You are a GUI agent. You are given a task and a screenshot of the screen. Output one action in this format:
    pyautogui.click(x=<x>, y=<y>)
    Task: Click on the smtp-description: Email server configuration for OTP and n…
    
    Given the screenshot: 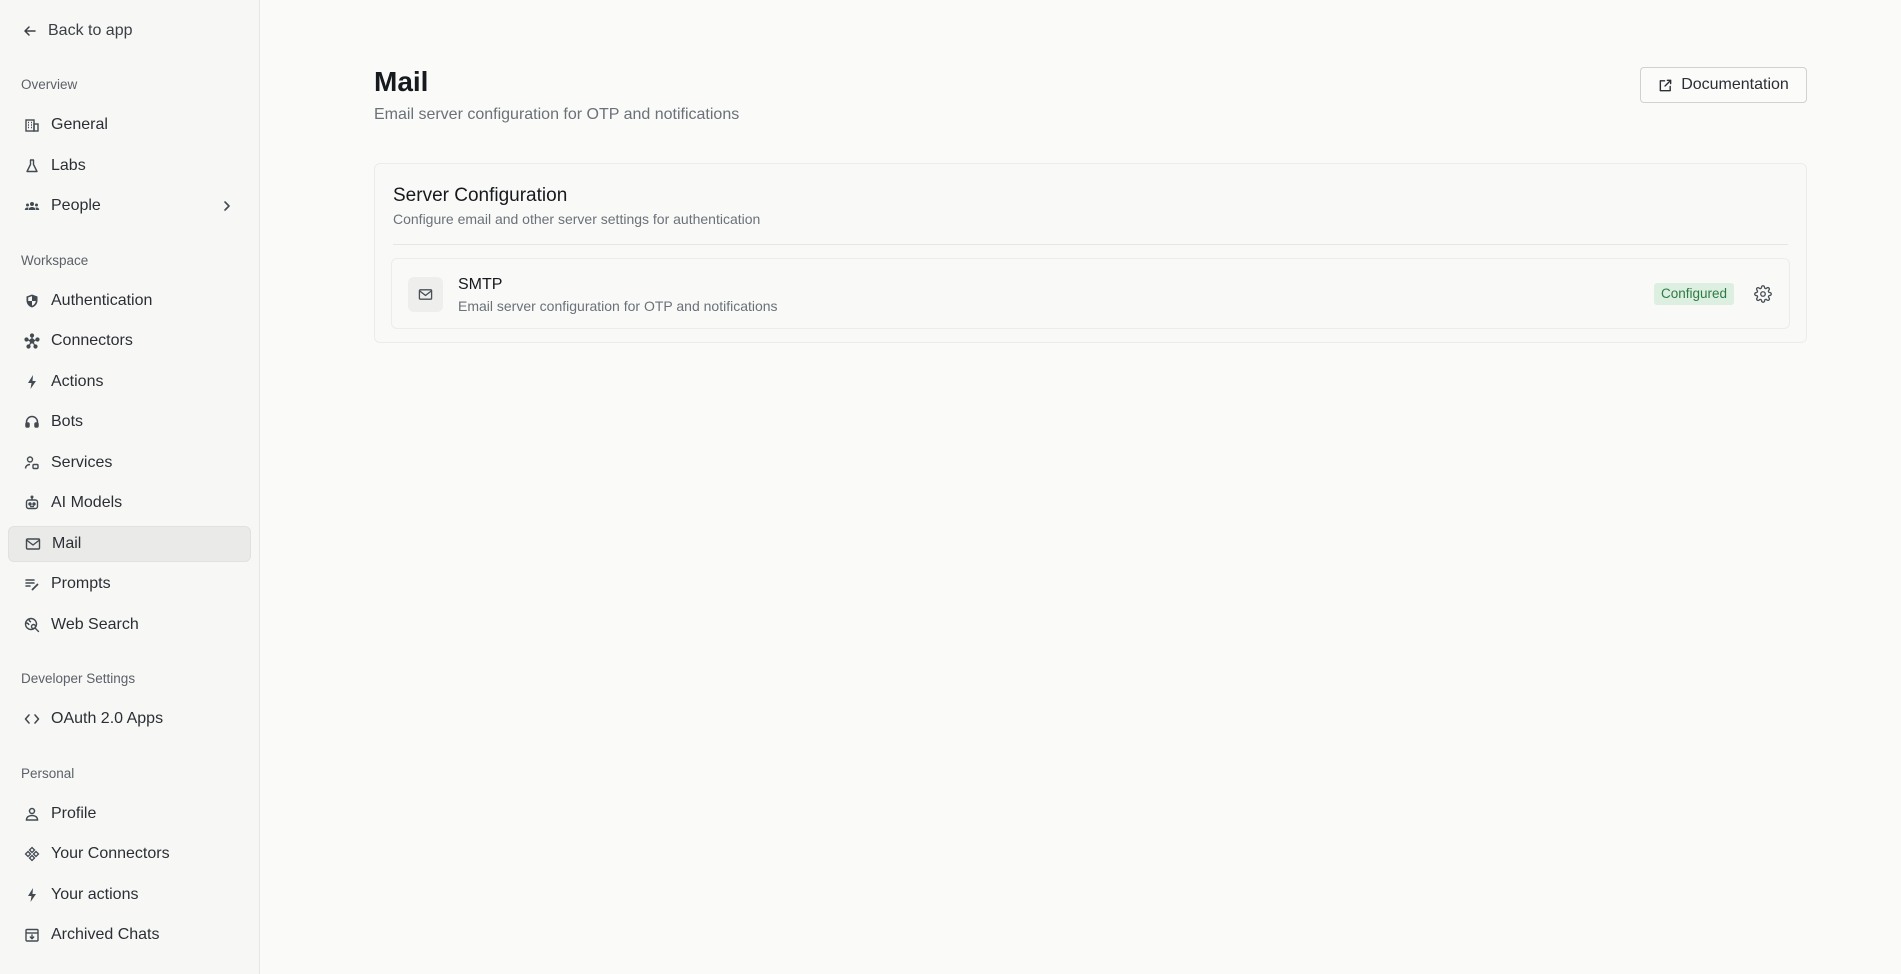 What is the action you would take?
    pyautogui.click(x=618, y=306)
    